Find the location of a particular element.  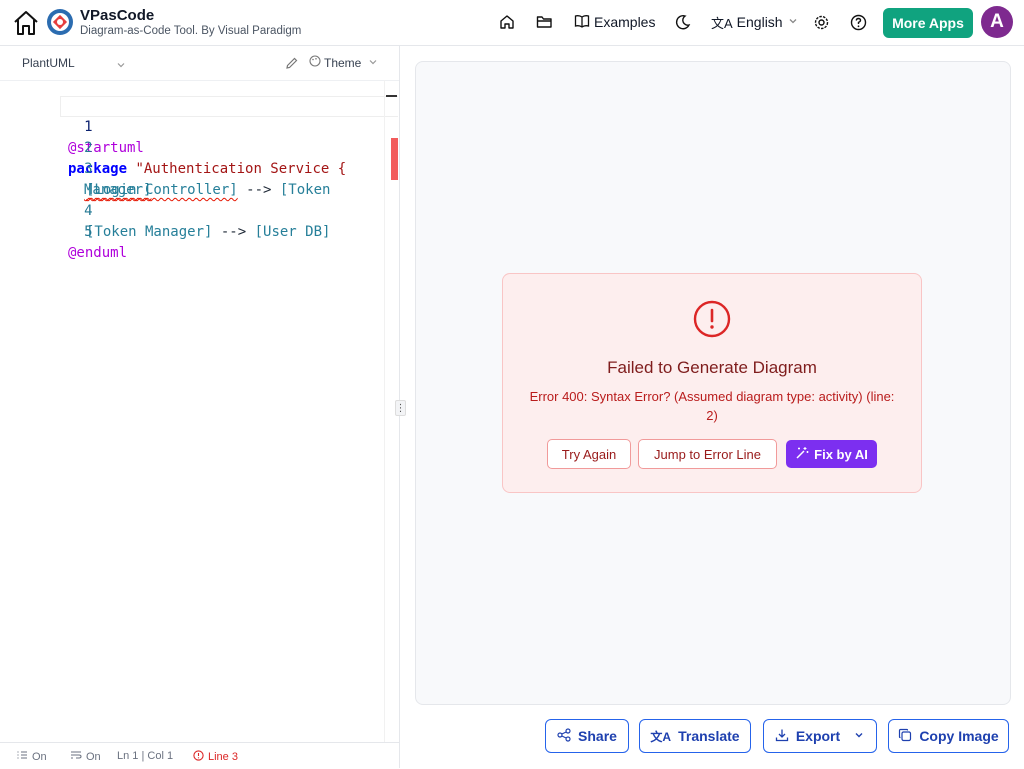

error-icon is located at coordinates (712, 319).